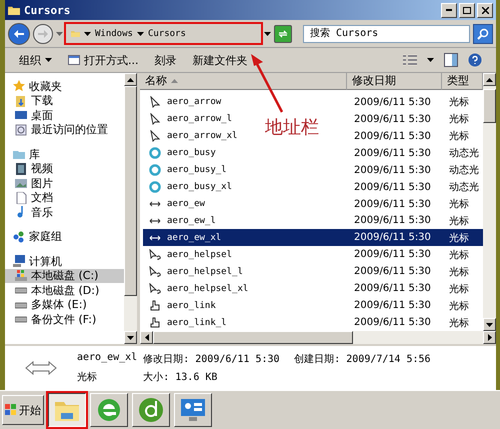 The width and height of the screenshot is (500, 429). I want to click on folder-icon, so click(14, 10).